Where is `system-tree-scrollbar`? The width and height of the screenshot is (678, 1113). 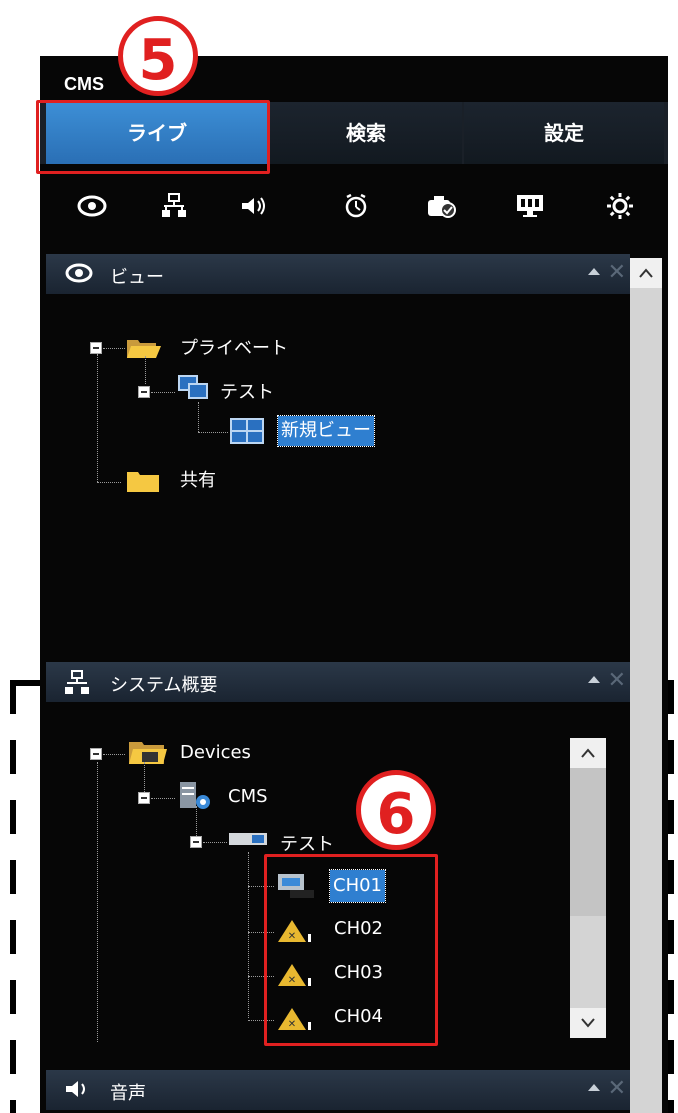
system-tree-scrollbar is located at coordinates (588, 888).